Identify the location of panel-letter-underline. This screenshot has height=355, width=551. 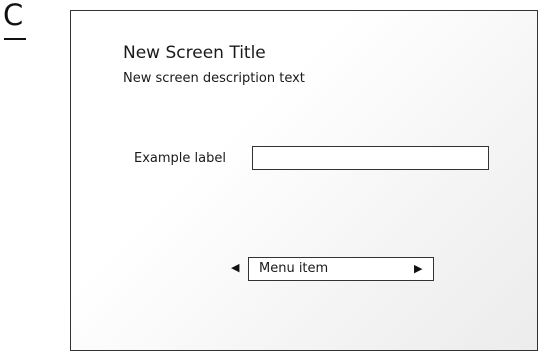
(15, 39).